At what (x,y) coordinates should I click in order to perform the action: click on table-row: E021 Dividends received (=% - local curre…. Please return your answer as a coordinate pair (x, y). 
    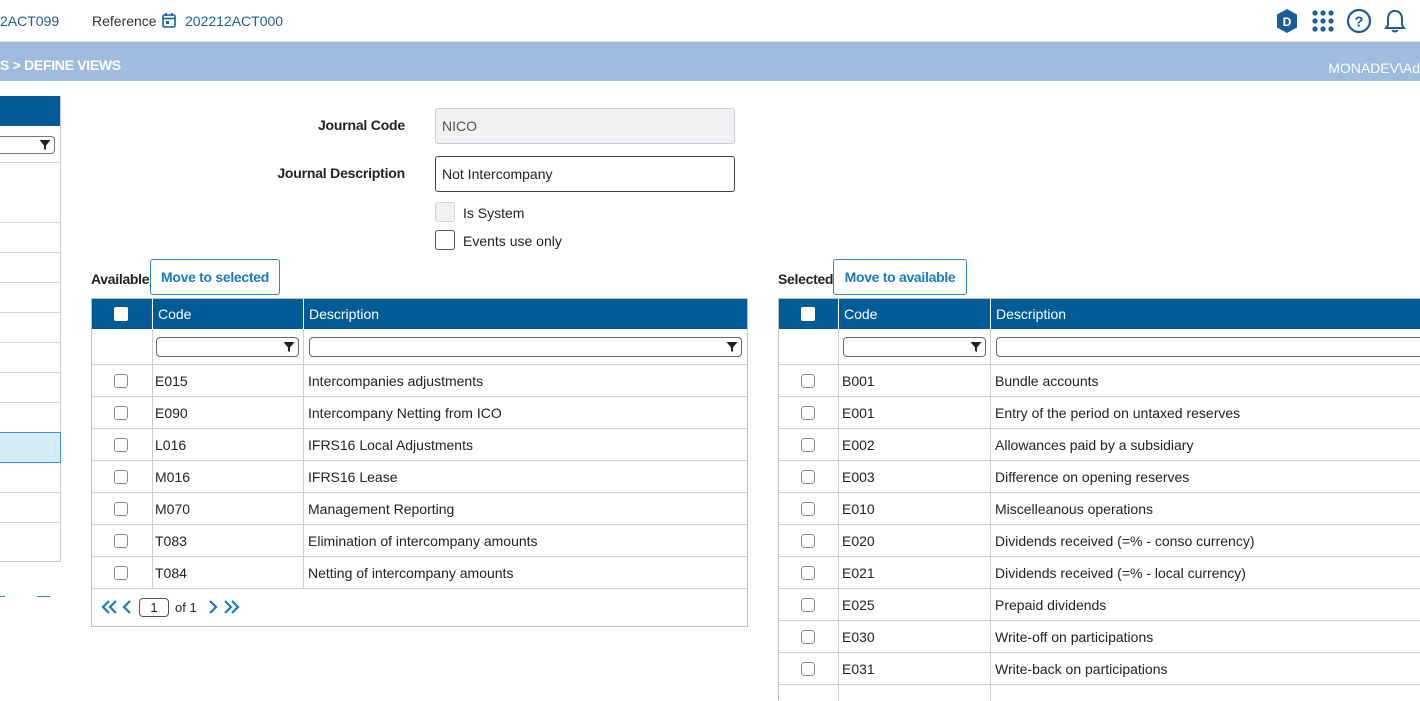
    Looking at the image, I should click on (1099, 573).